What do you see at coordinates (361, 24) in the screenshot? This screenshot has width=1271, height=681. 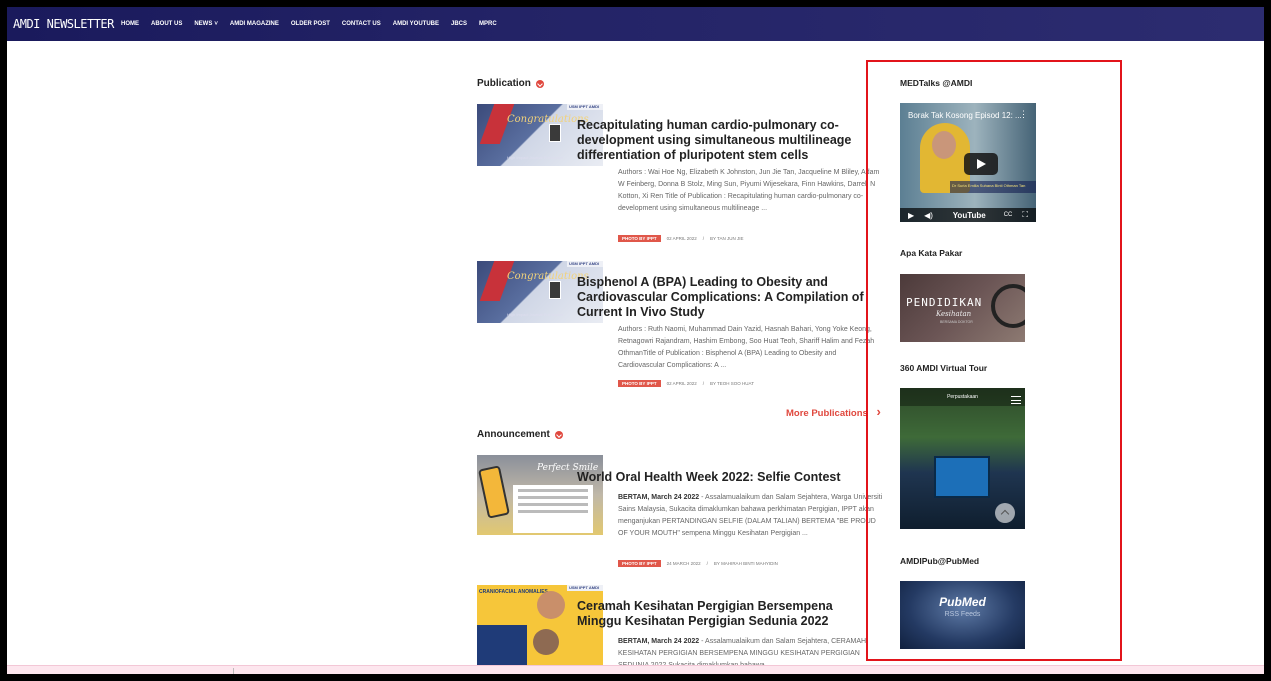 I see `nav-contact-us: CONTACT US` at bounding box center [361, 24].